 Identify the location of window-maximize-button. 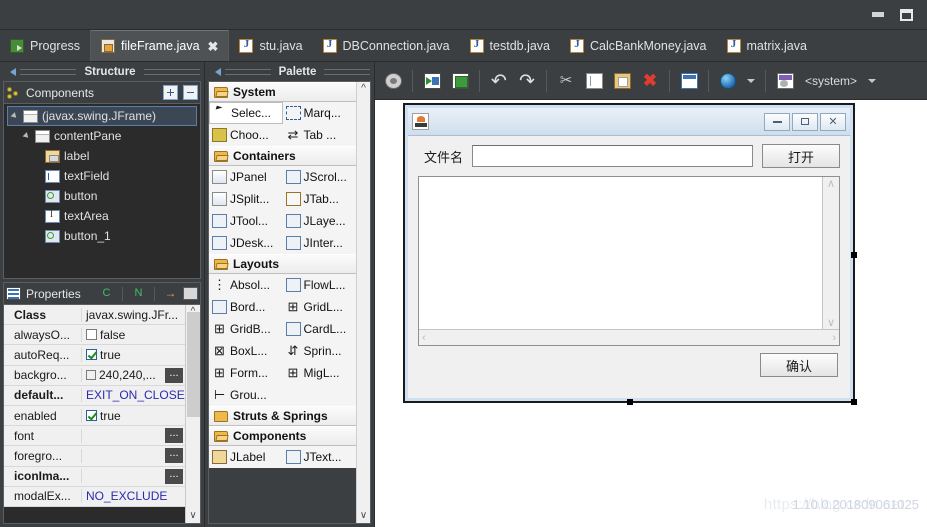
(906, 15).